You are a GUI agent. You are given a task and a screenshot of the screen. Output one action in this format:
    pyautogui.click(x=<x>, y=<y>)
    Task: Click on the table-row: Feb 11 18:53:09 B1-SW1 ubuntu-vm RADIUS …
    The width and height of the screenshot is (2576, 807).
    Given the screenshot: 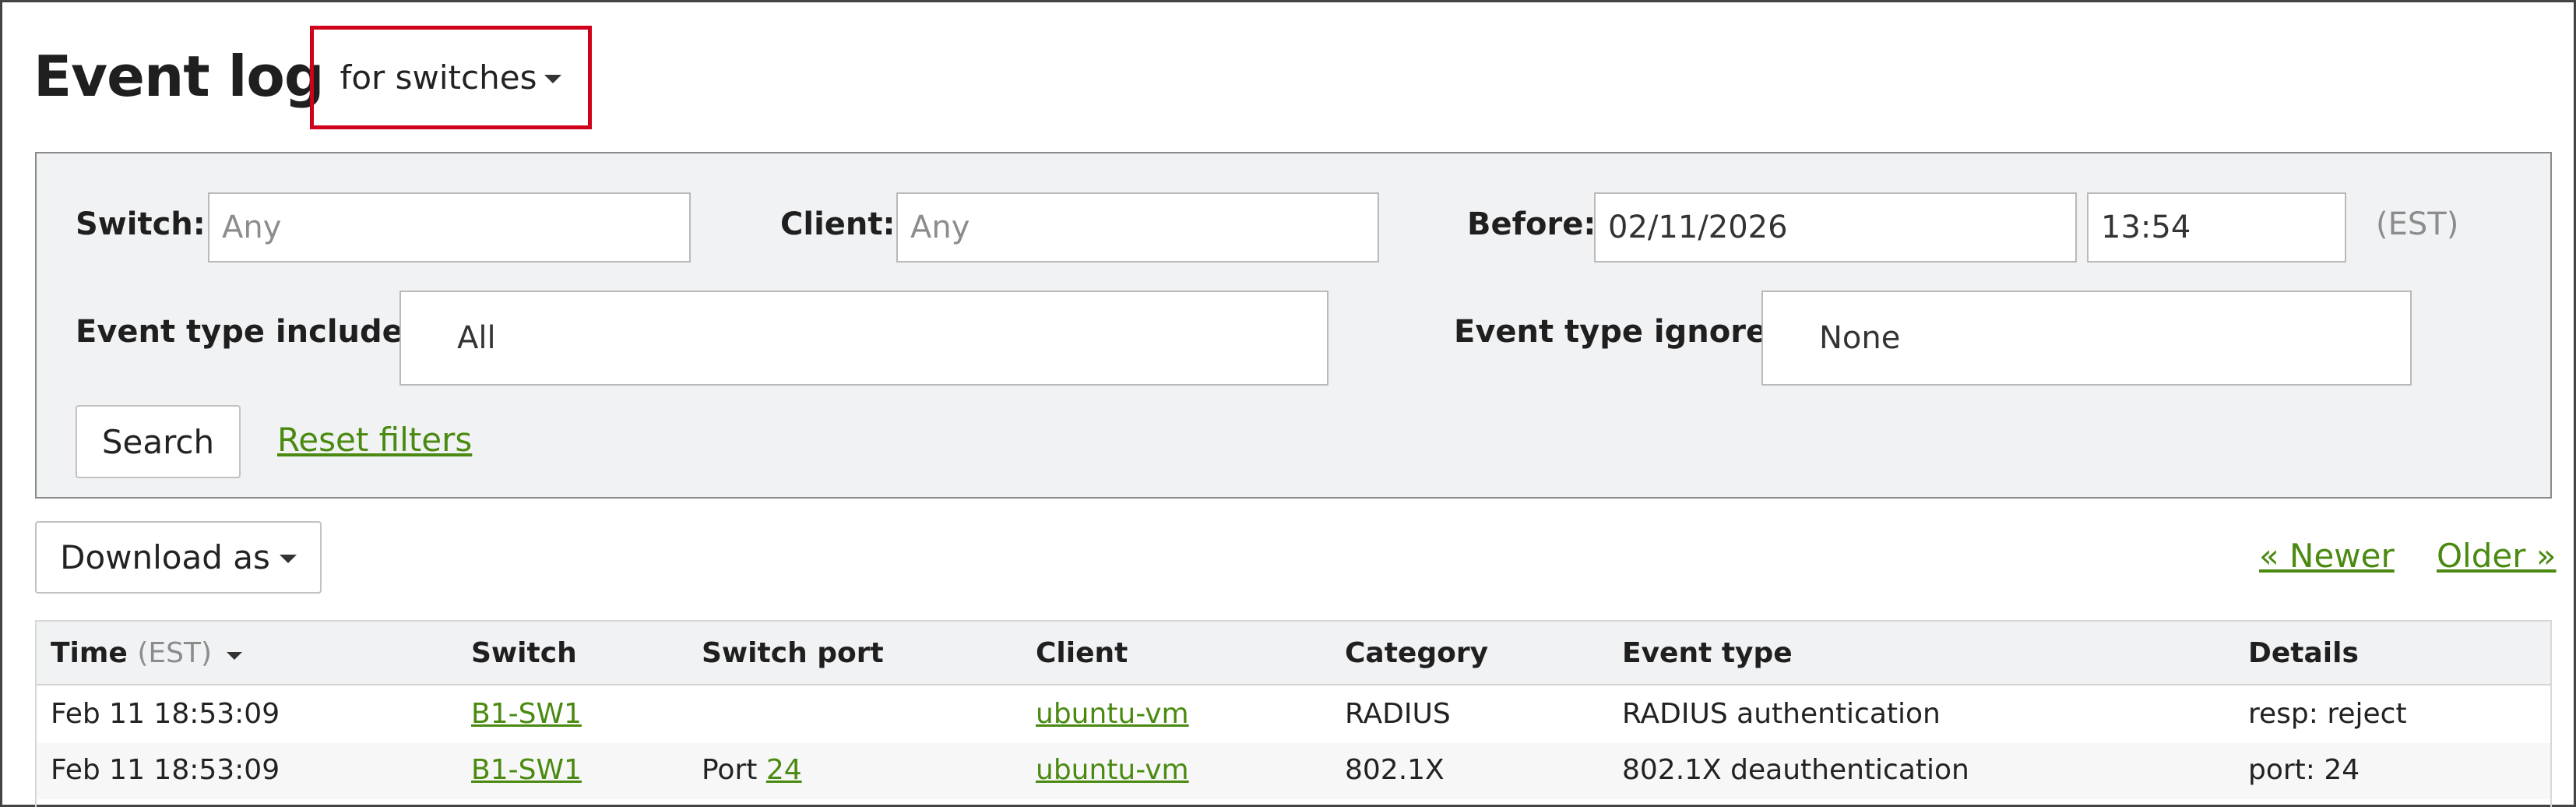 What is the action you would take?
    pyautogui.click(x=1293, y=715)
    